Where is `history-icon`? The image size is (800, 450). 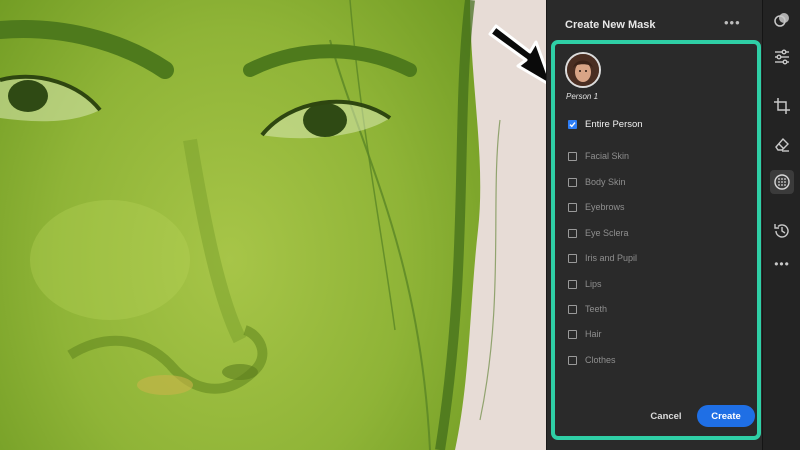 history-icon is located at coordinates (782, 231).